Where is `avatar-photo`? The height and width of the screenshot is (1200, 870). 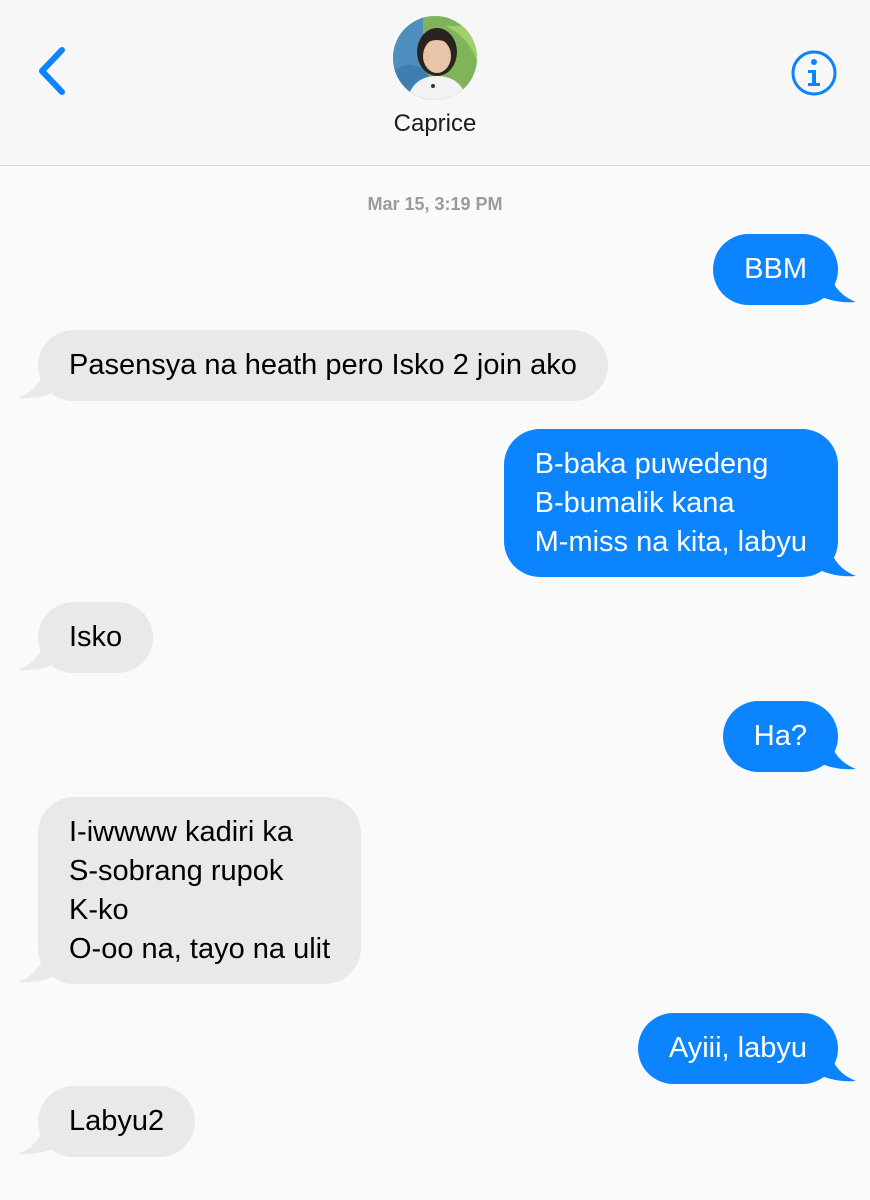
avatar-photo is located at coordinates (435, 58).